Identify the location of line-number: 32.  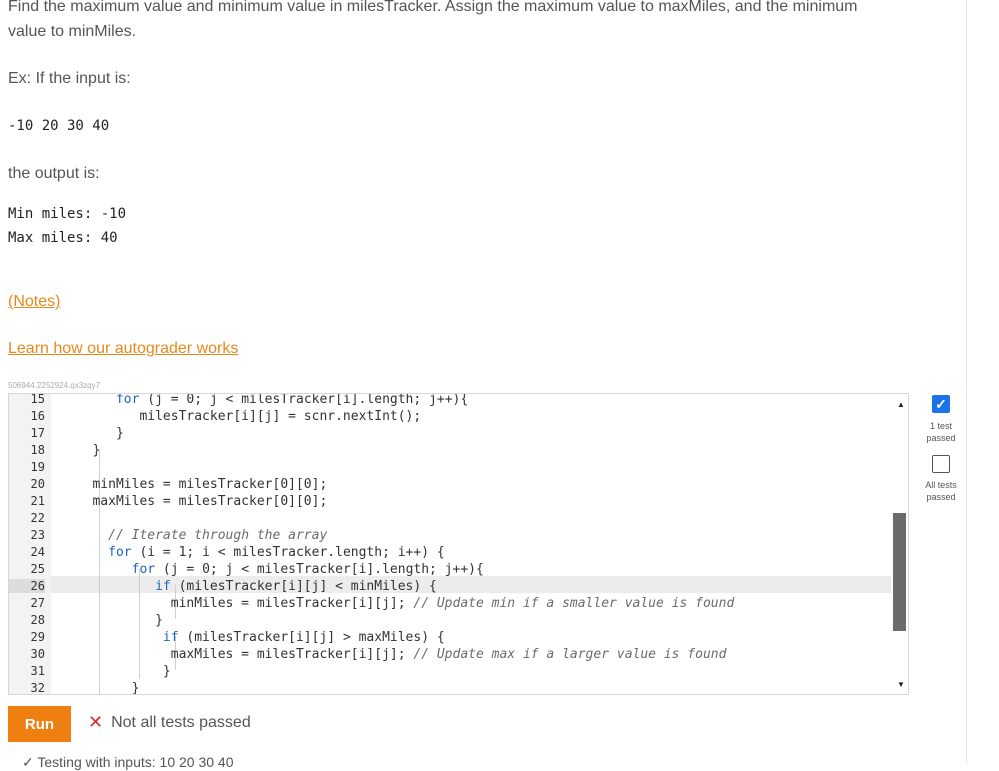
(37, 688).